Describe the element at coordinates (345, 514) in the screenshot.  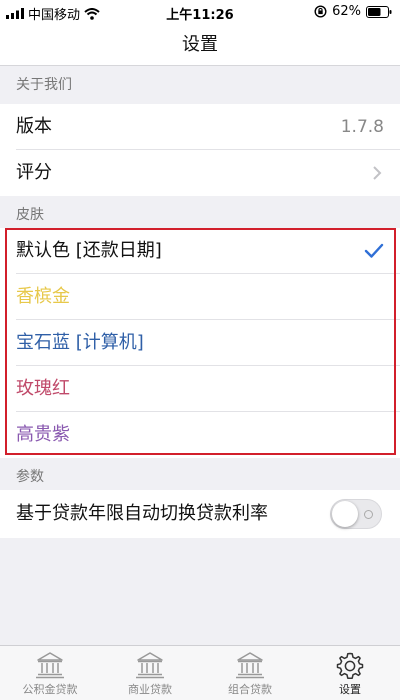
I see `toggle-knob` at that location.